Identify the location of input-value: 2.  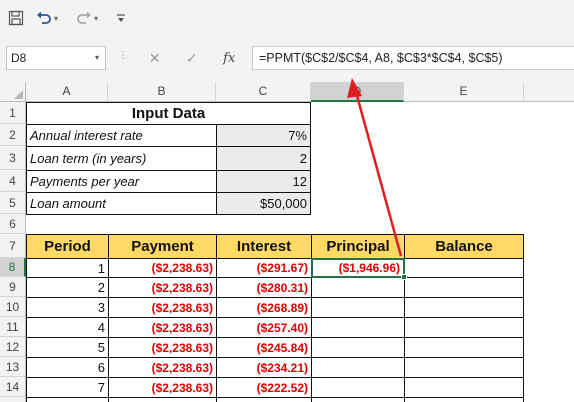
(263, 158).